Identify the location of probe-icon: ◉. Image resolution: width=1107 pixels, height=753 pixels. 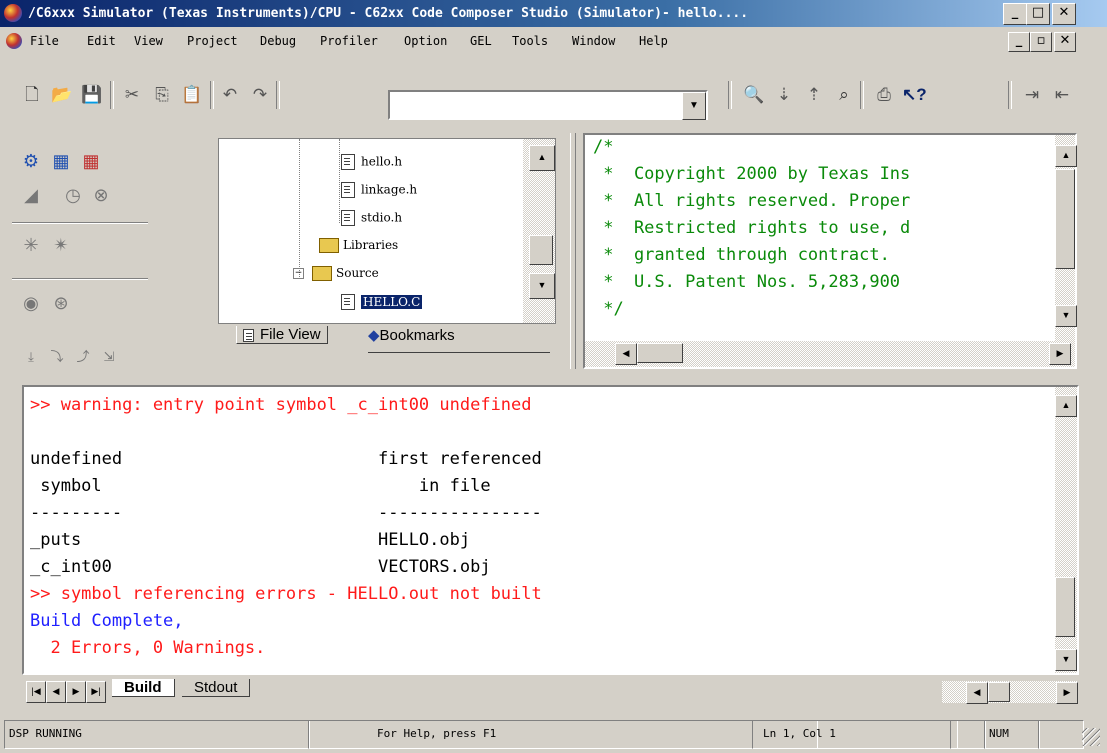
(31, 303).